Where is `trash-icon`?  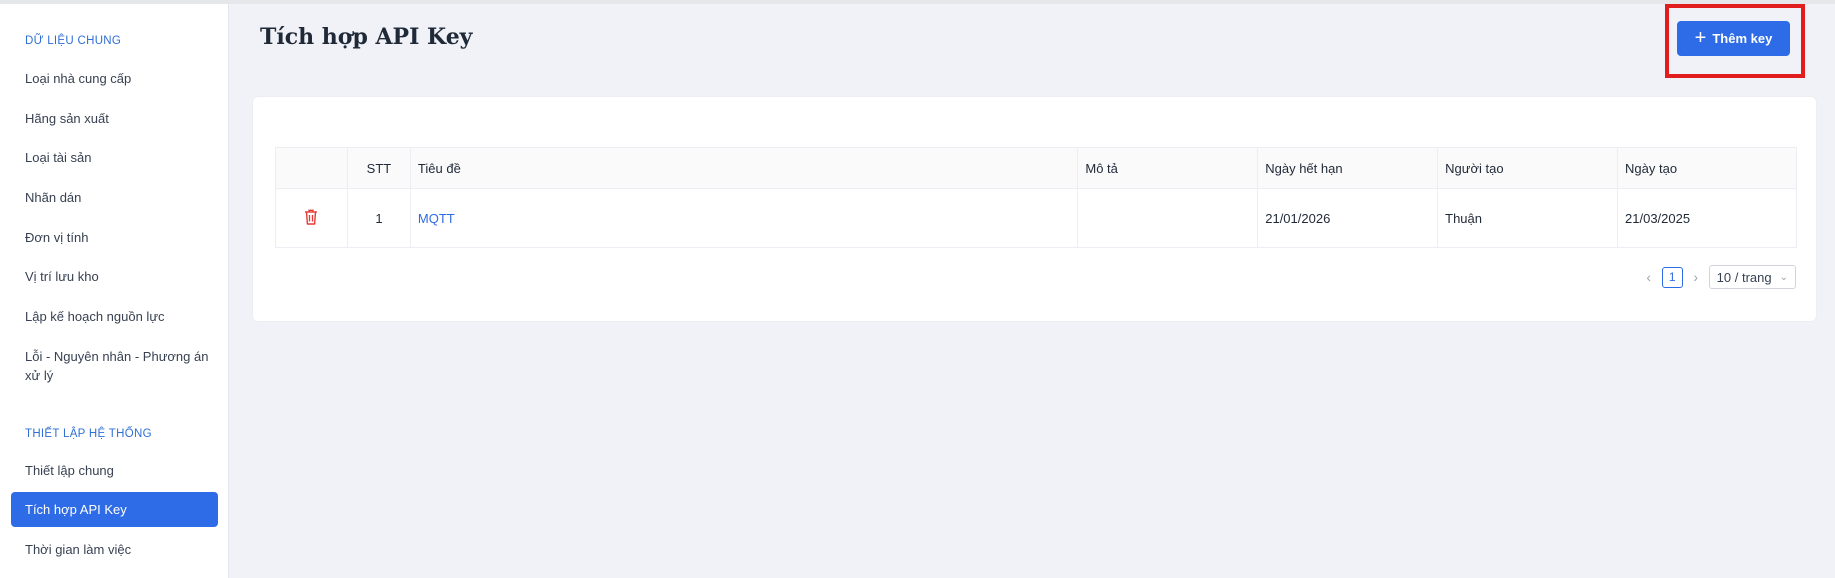 trash-icon is located at coordinates (311, 217).